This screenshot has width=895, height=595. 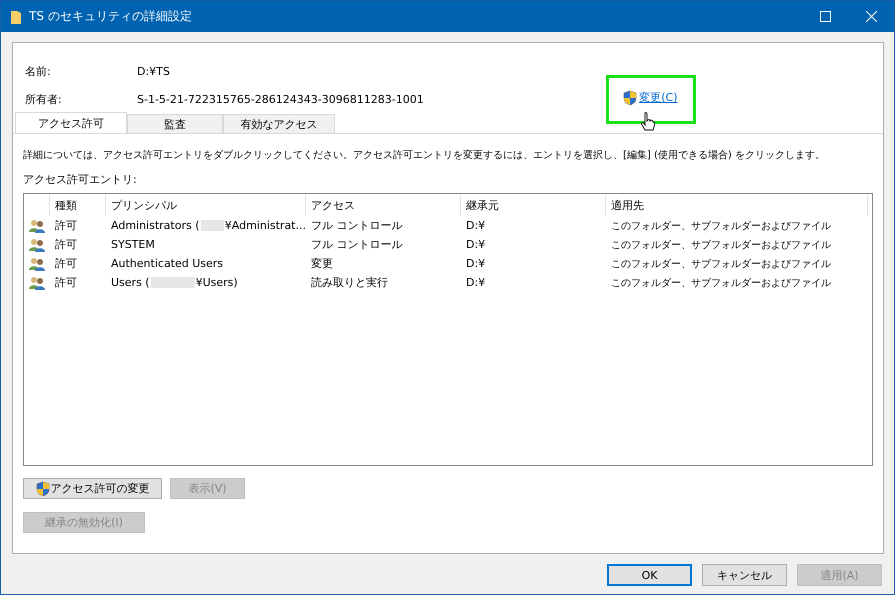 I want to click on dialog-button: OK, so click(x=649, y=575).